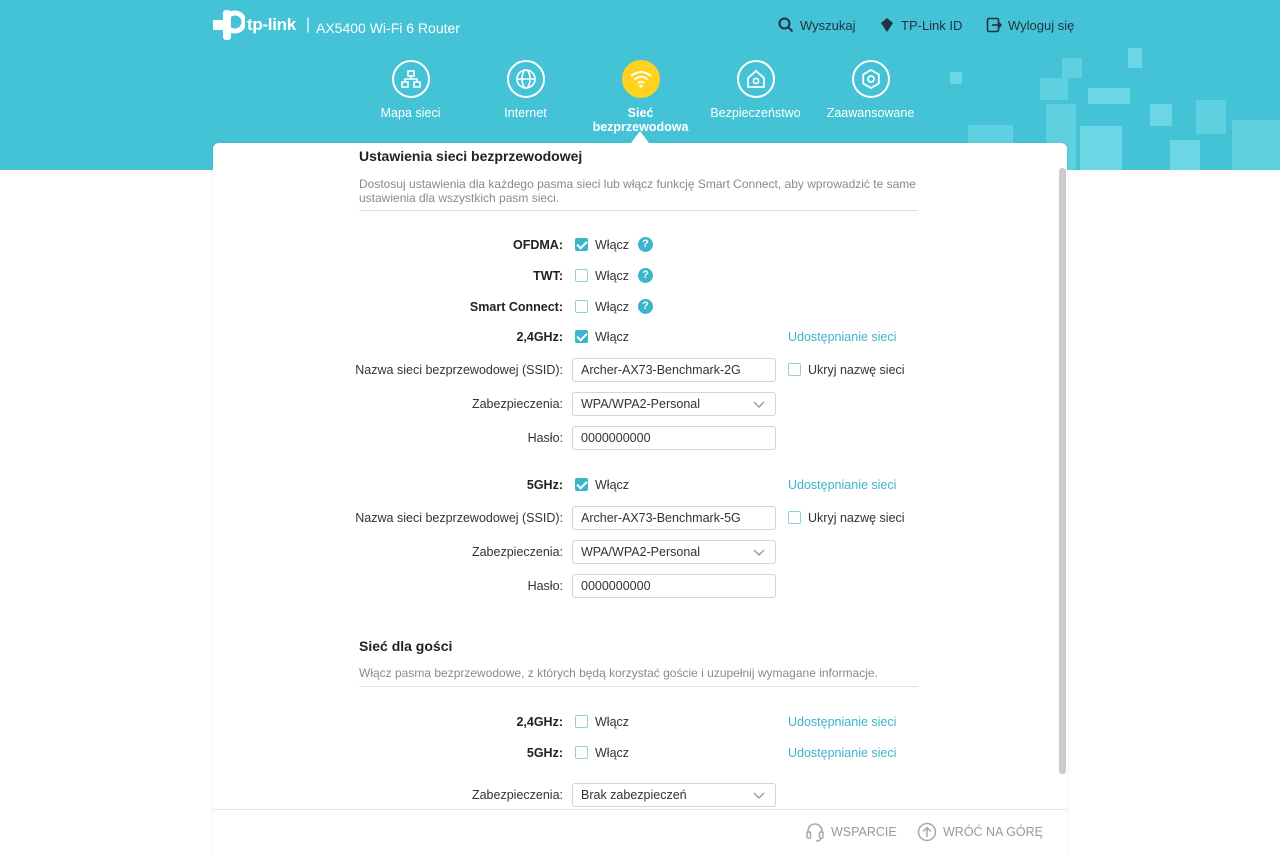  What do you see at coordinates (993, 832) in the screenshot?
I see `back-to-top-label: WRÓĆ NA GÓRĘ` at bounding box center [993, 832].